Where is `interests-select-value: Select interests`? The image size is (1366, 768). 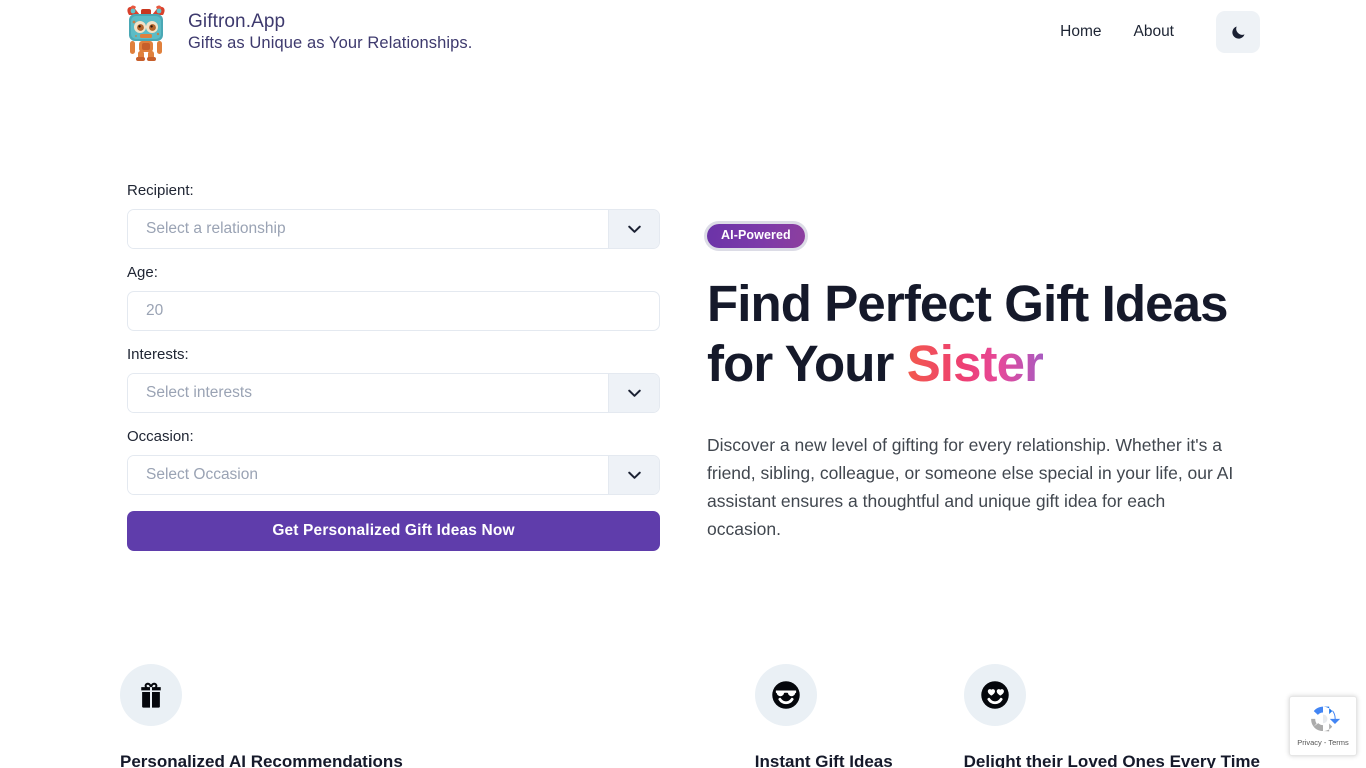
interests-select-value: Select interests is located at coordinates (368, 393).